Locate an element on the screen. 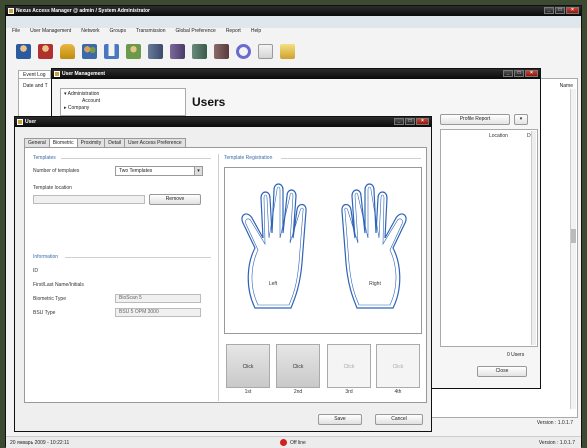  network-icon is located at coordinates (111, 51).